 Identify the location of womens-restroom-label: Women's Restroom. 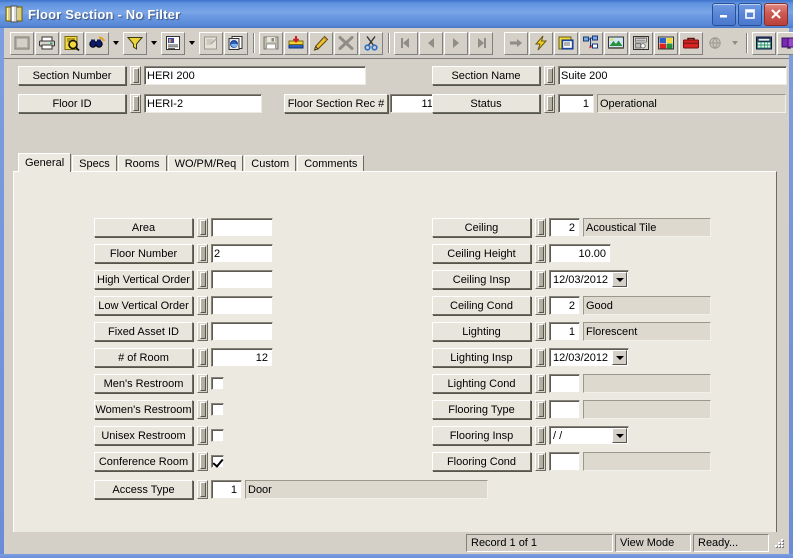
(143, 409).